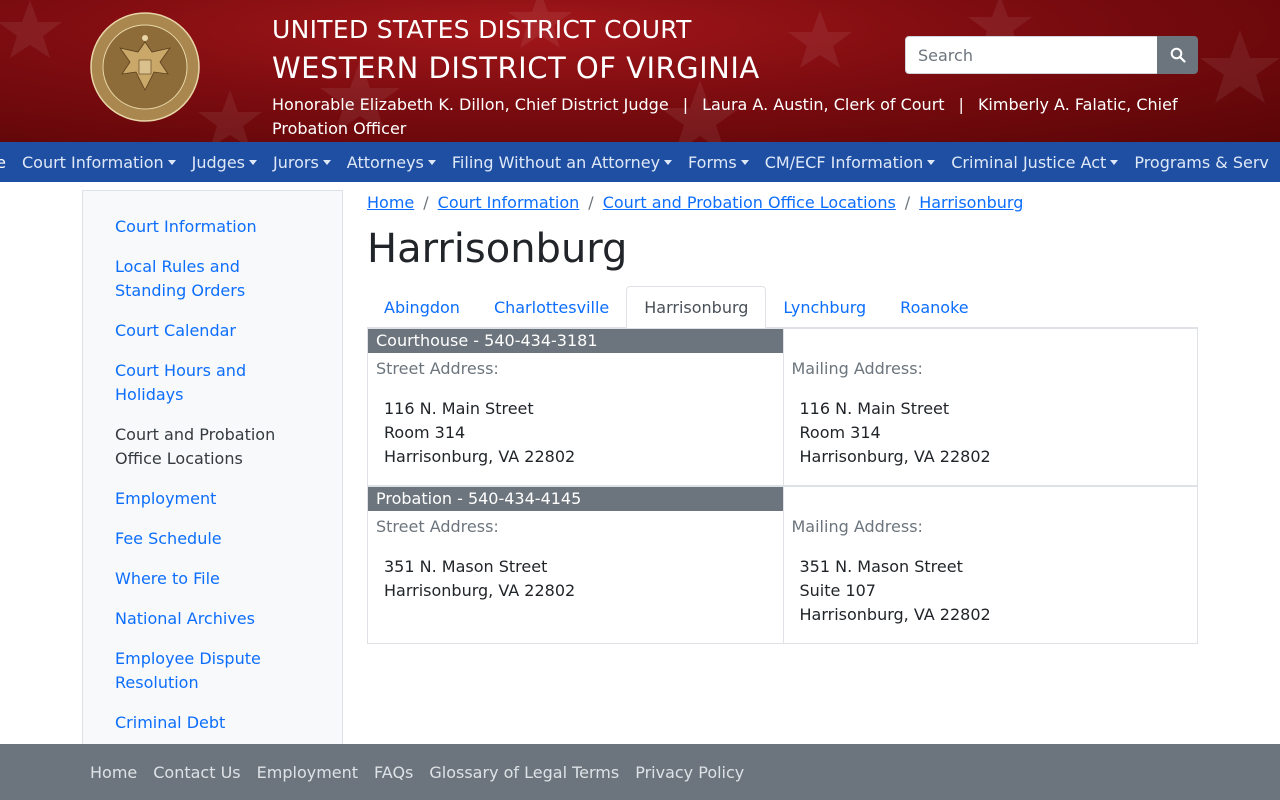  I want to click on sidebar-item-fee-schedule: Fee Schedule, so click(210, 539).